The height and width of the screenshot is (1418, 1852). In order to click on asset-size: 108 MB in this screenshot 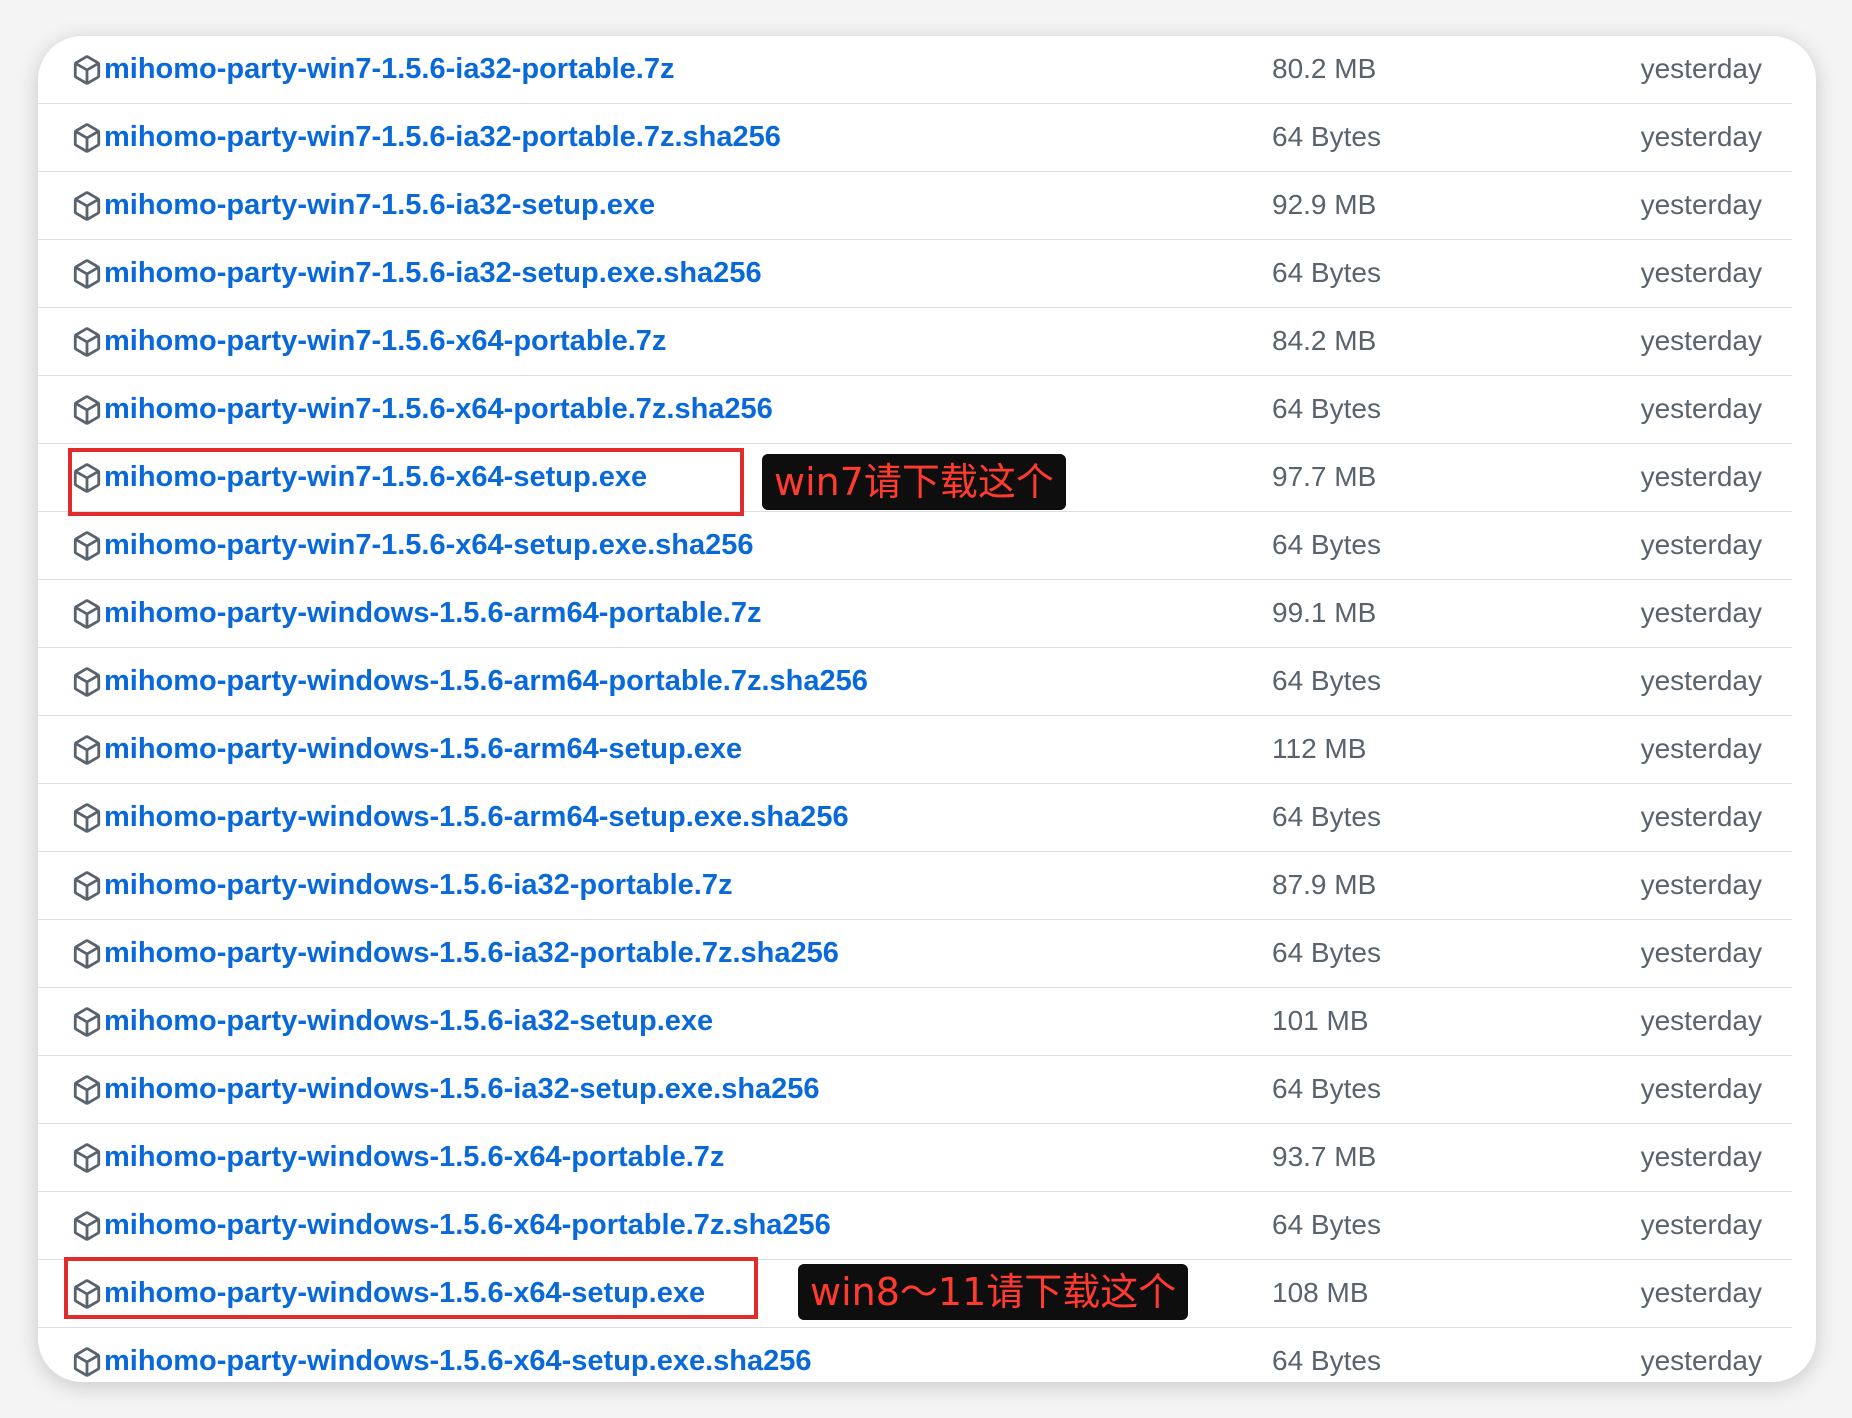, I will do `click(1320, 1292)`.